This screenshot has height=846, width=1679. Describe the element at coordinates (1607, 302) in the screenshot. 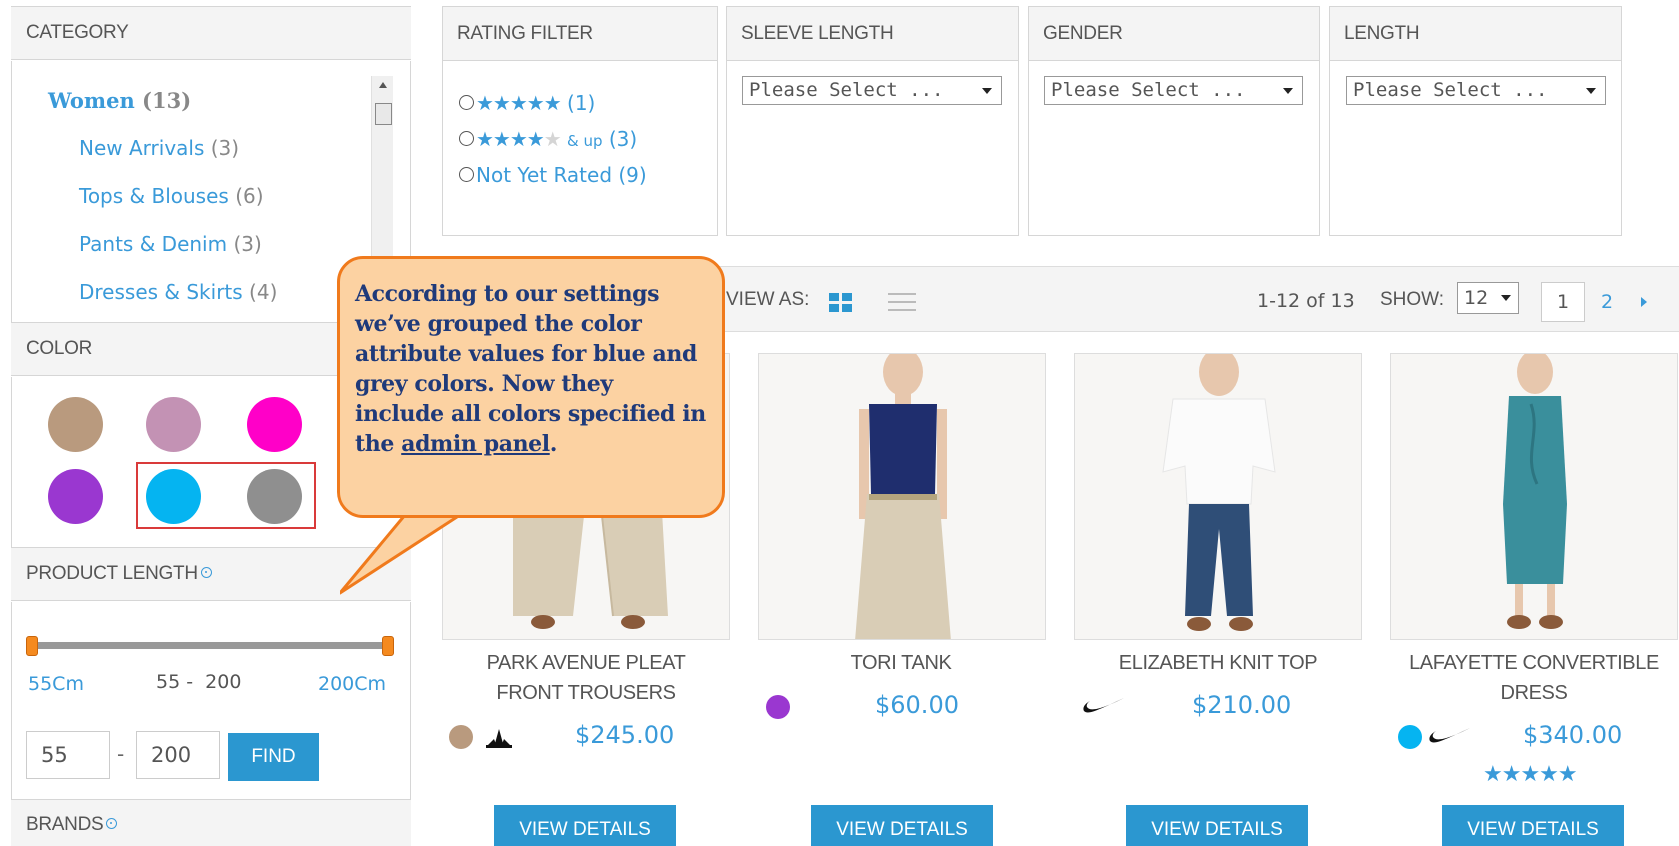

I see `page-link-2: 2` at that location.